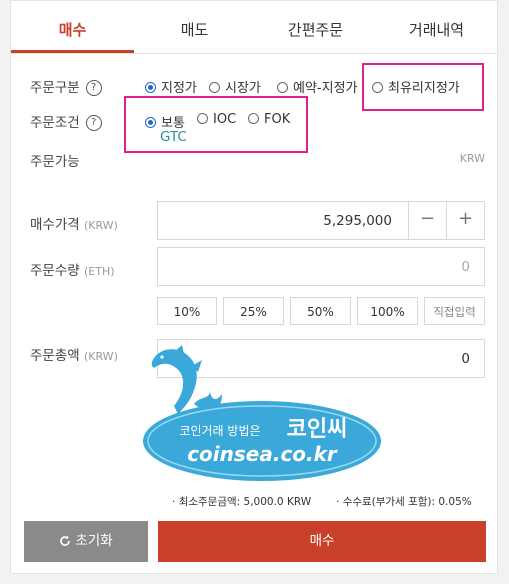  What do you see at coordinates (194, 27) in the screenshot?
I see `tab-sell: 매도` at bounding box center [194, 27].